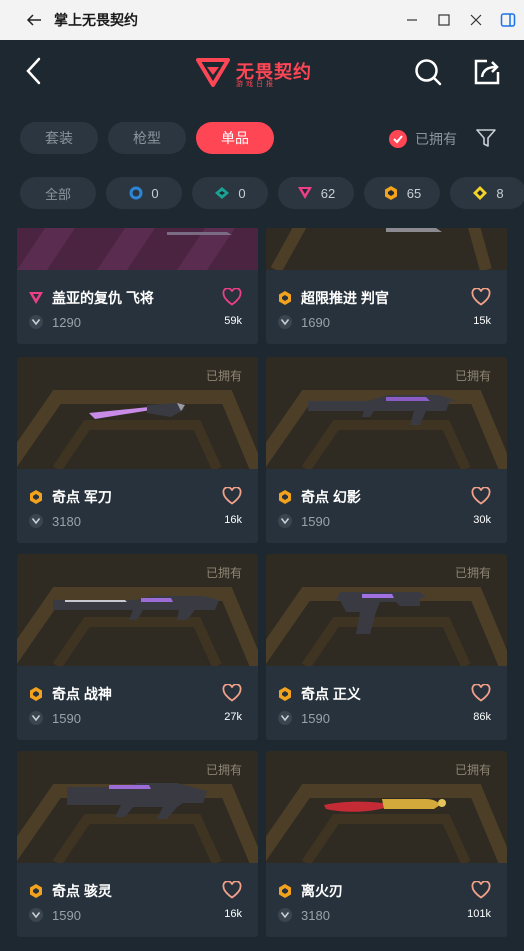 This screenshot has height=951, width=524. Describe the element at coordinates (480, 193) in the screenshot. I see `yellow-tier-icon` at that location.